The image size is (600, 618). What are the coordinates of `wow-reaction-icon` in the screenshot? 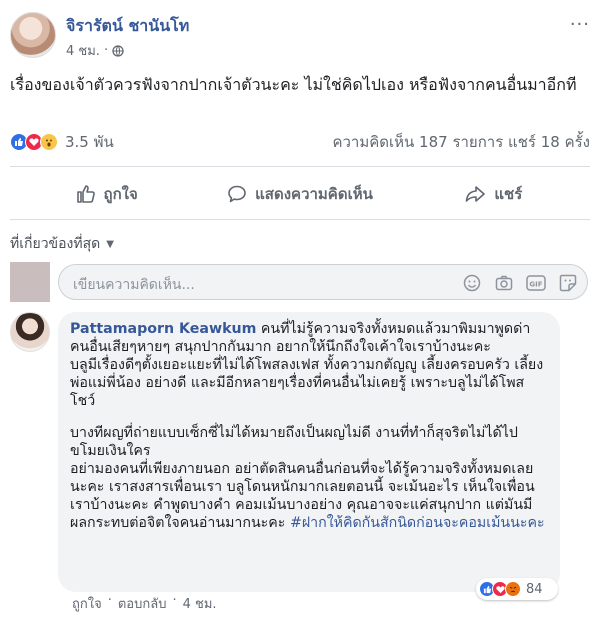 It's located at (49, 142).